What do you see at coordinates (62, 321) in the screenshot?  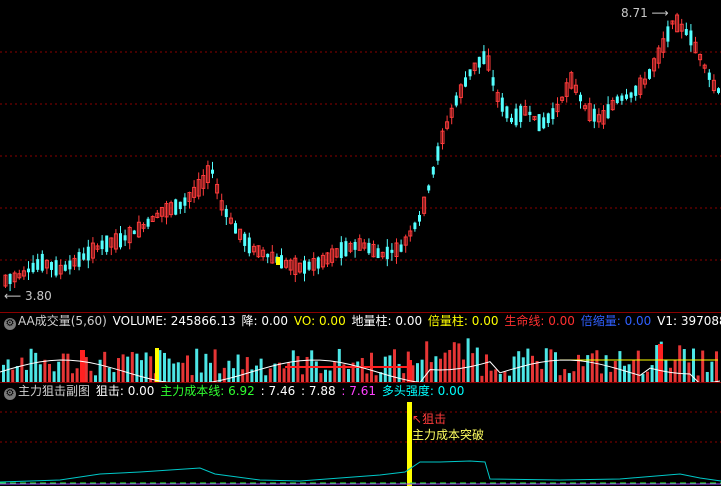 I see `volume-indicator-title: AA成交量(5,60)` at bounding box center [62, 321].